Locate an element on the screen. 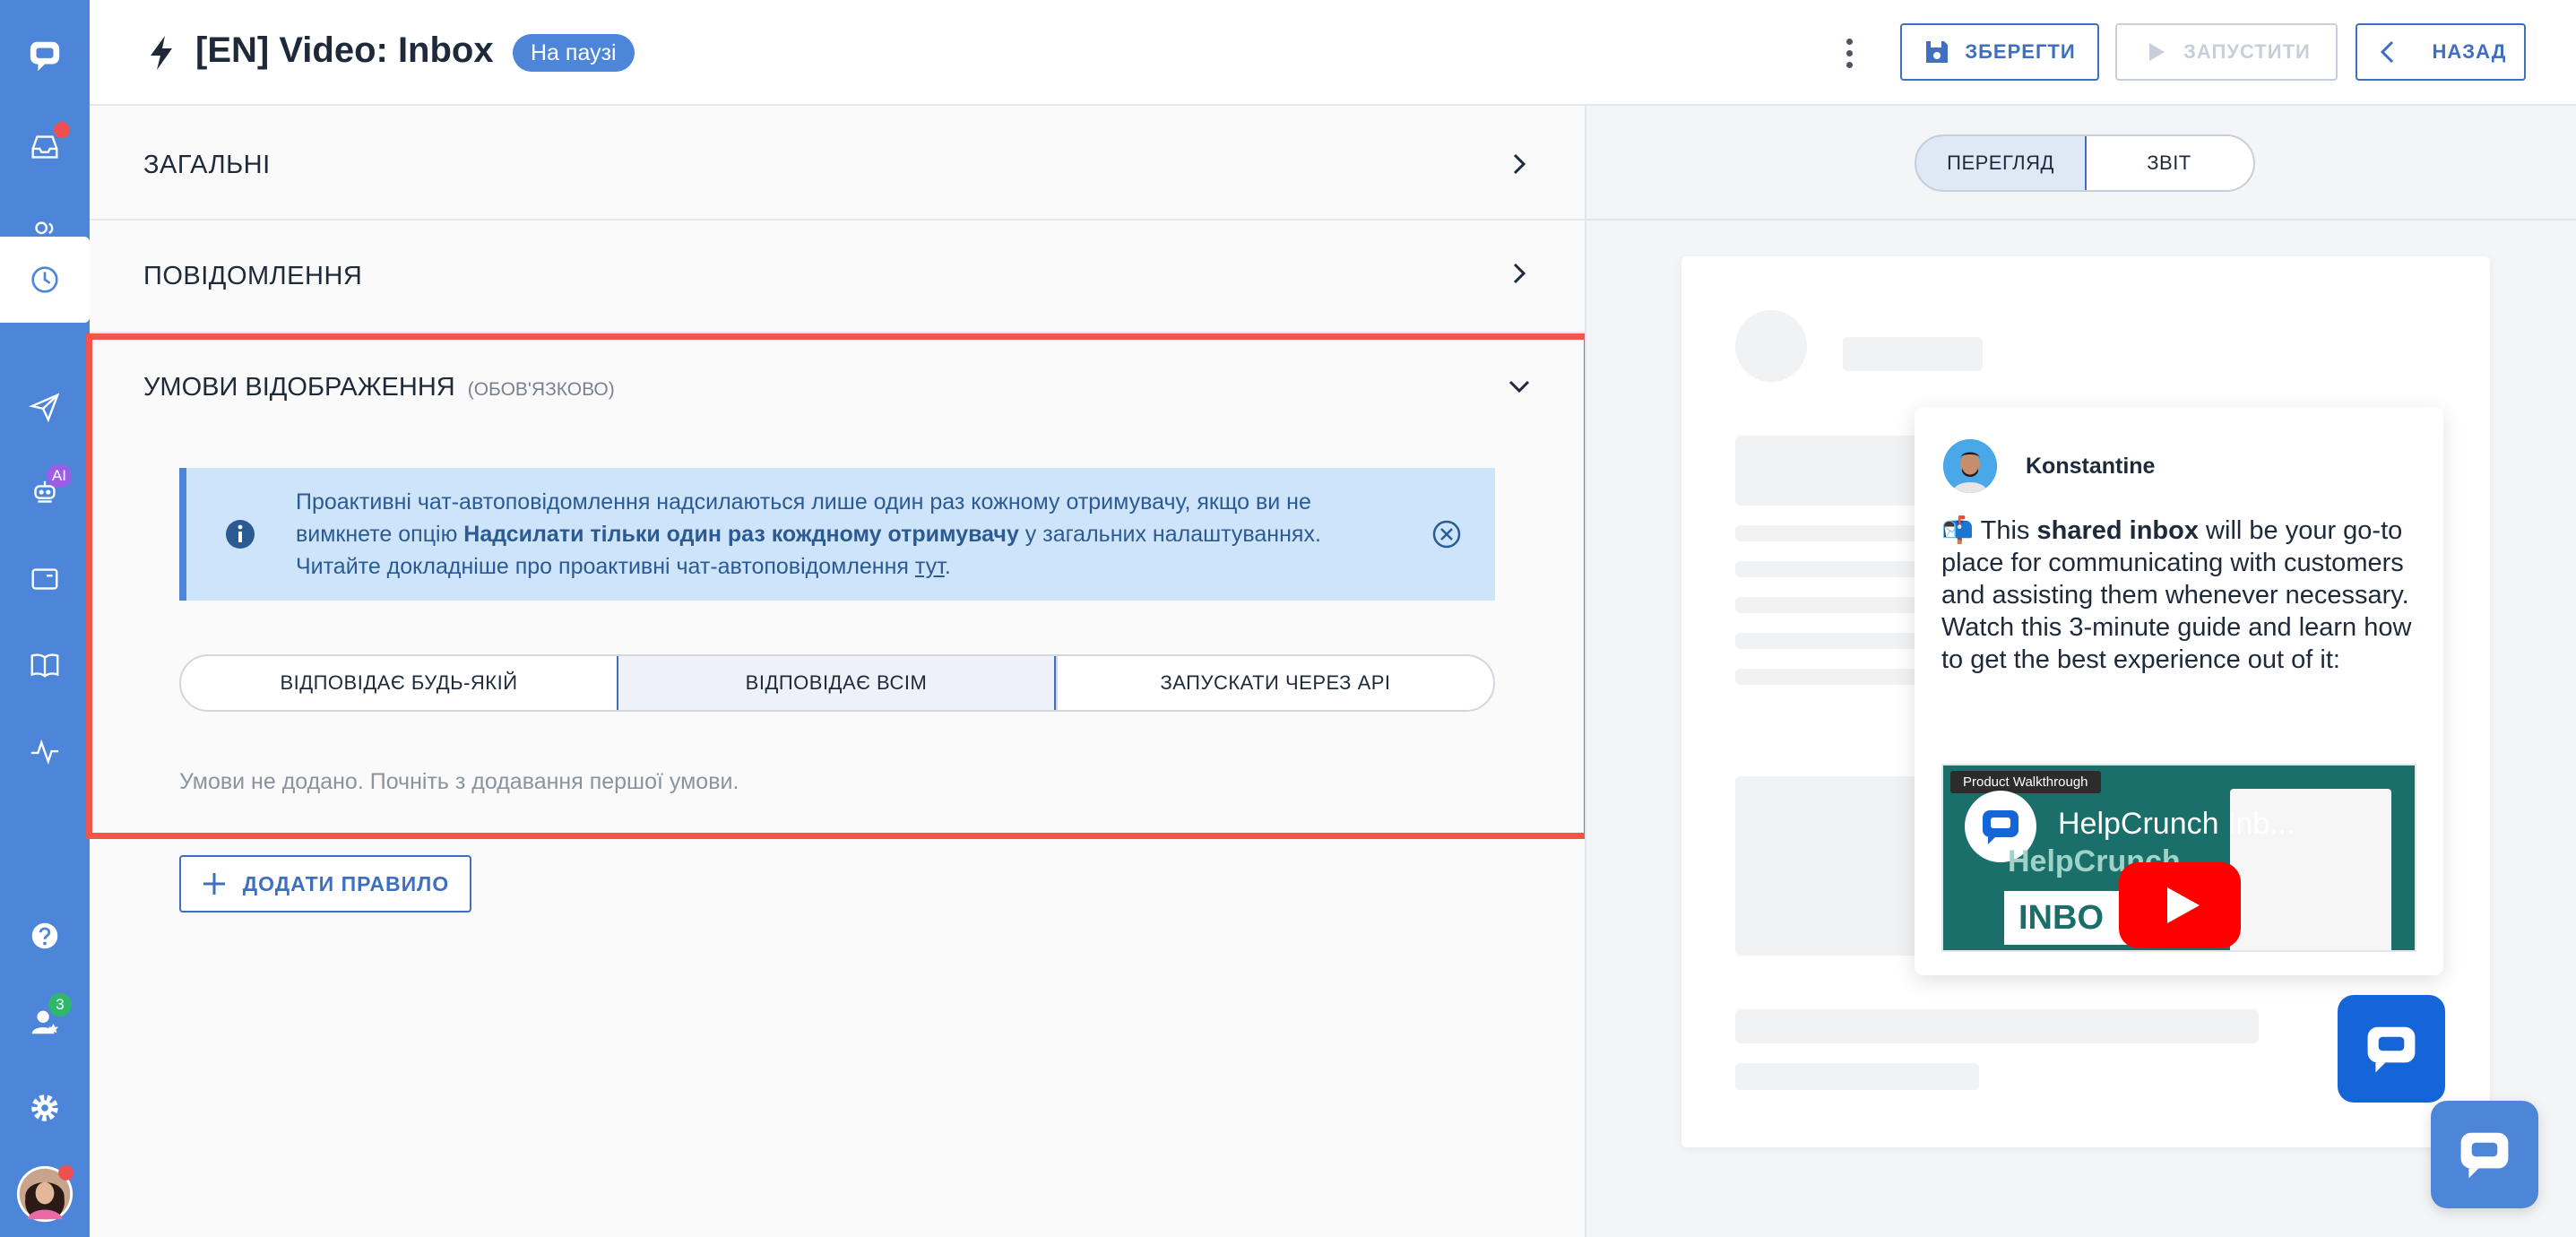 This screenshot has width=2576, height=1237. add-rule-label: ДОДАТИ ПРАВИЛО is located at coordinates (346, 883).